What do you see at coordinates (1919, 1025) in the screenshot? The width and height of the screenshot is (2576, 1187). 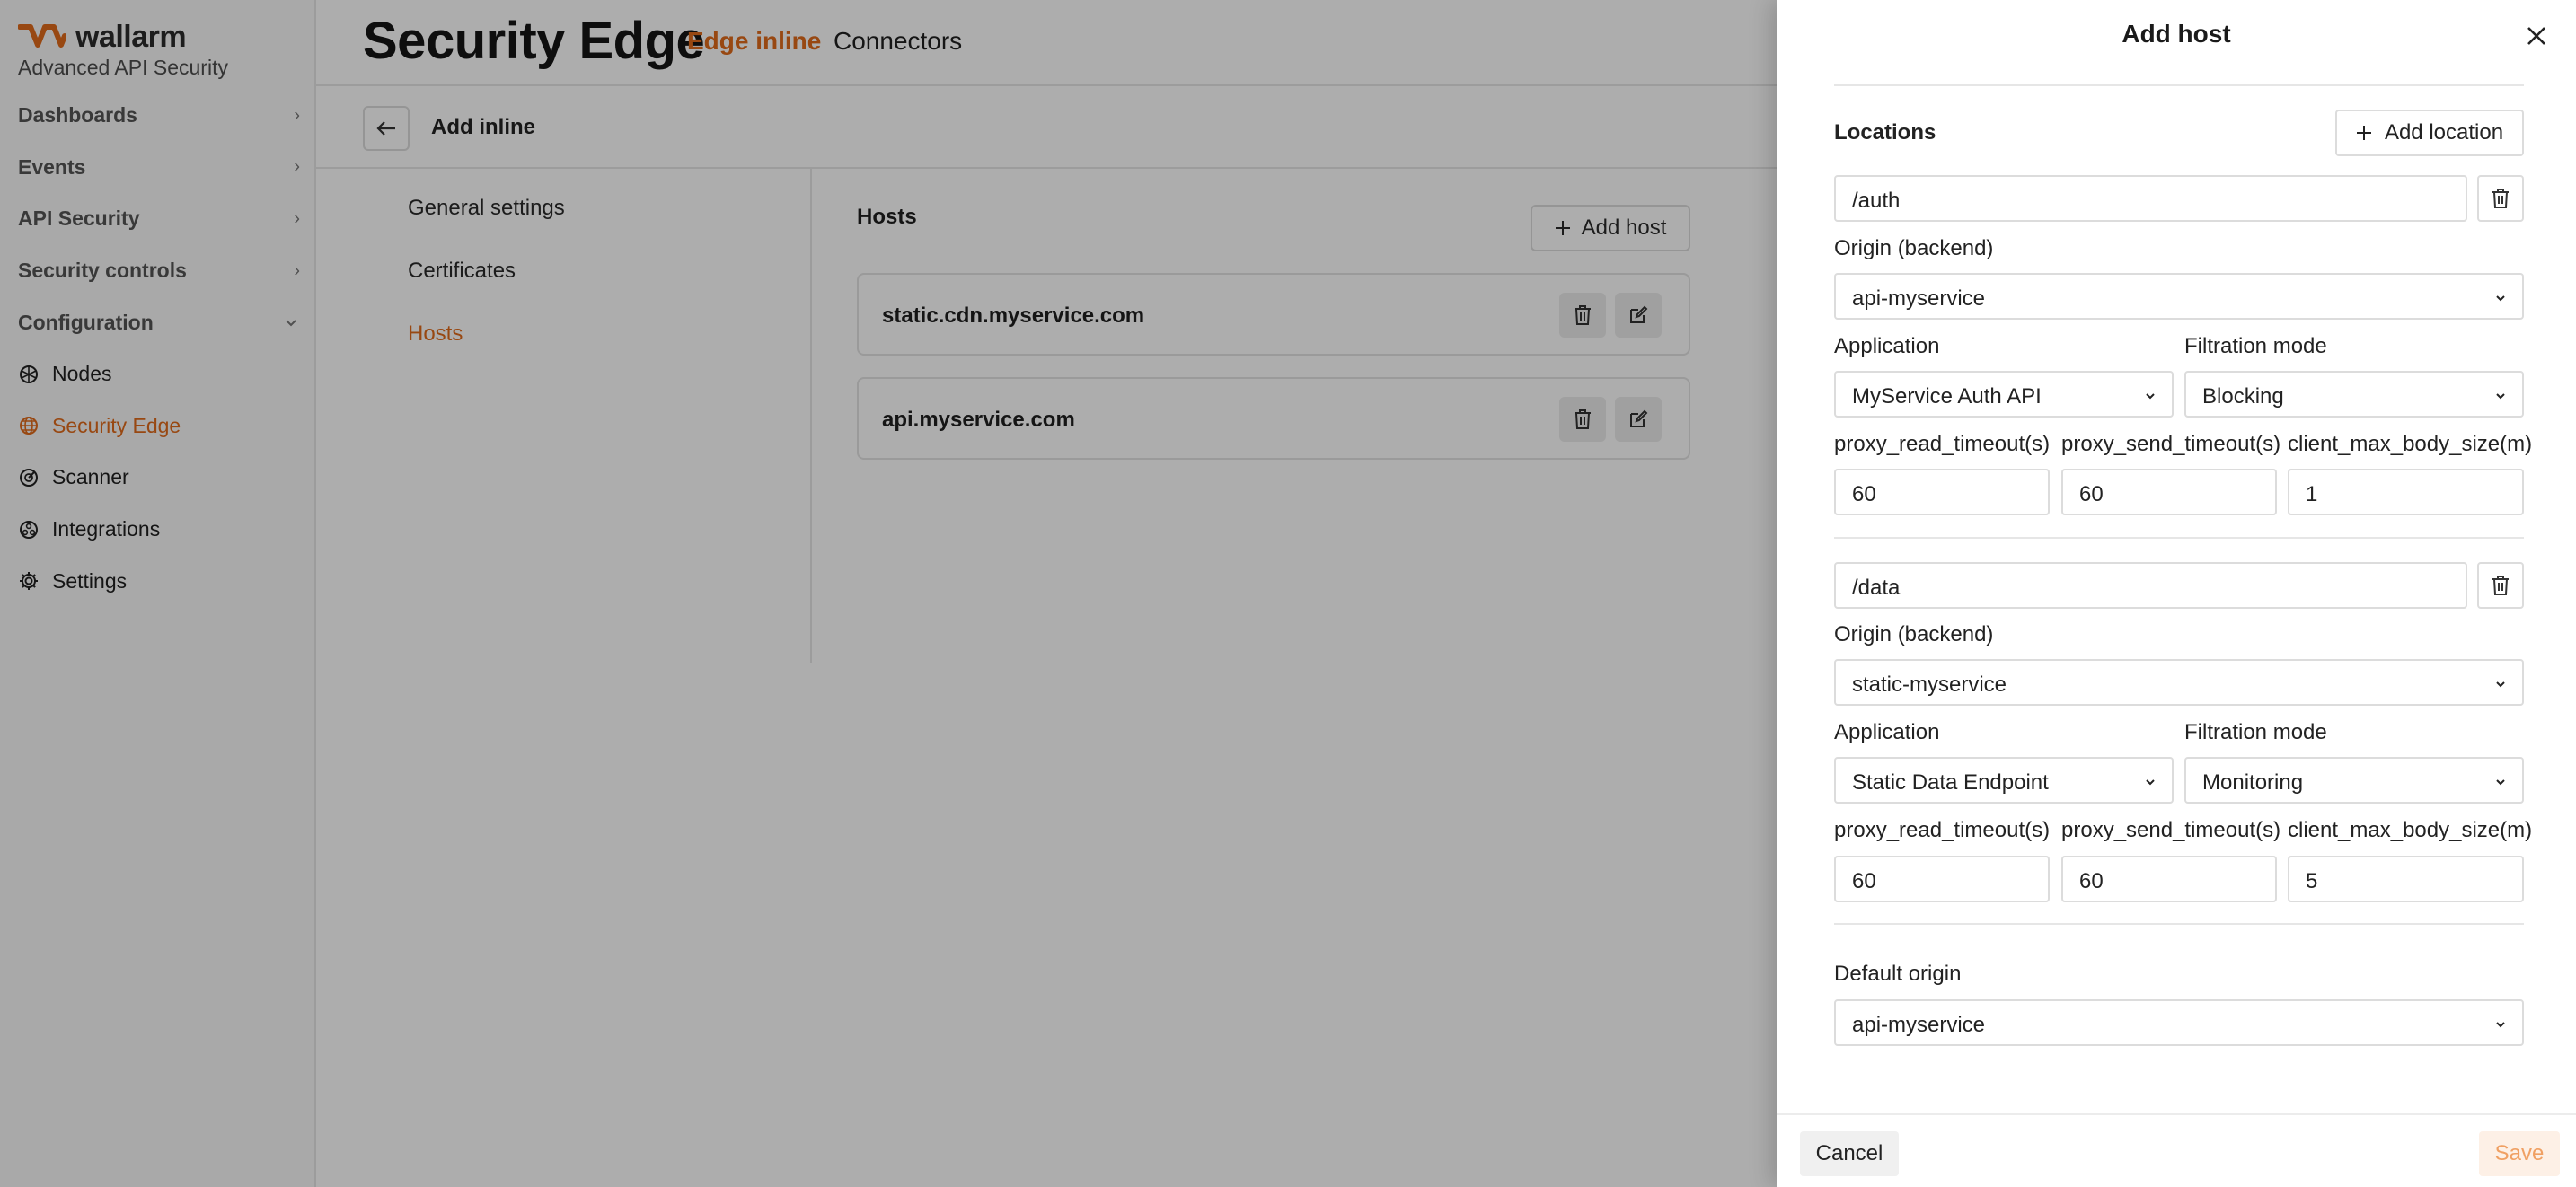 I see `default-origin-value: api-myservice` at bounding box center [1919, 1025].